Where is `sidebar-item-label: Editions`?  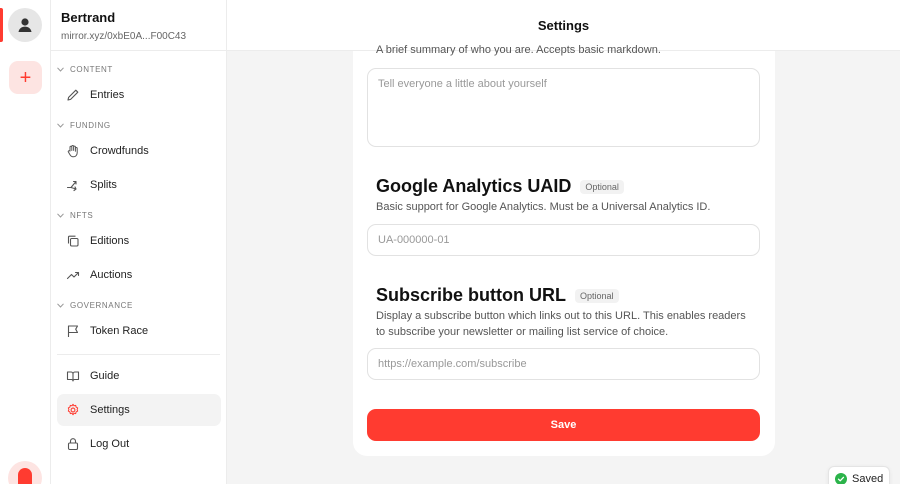
sidebar-item-label: Editions is located at coordinates (110, 241).